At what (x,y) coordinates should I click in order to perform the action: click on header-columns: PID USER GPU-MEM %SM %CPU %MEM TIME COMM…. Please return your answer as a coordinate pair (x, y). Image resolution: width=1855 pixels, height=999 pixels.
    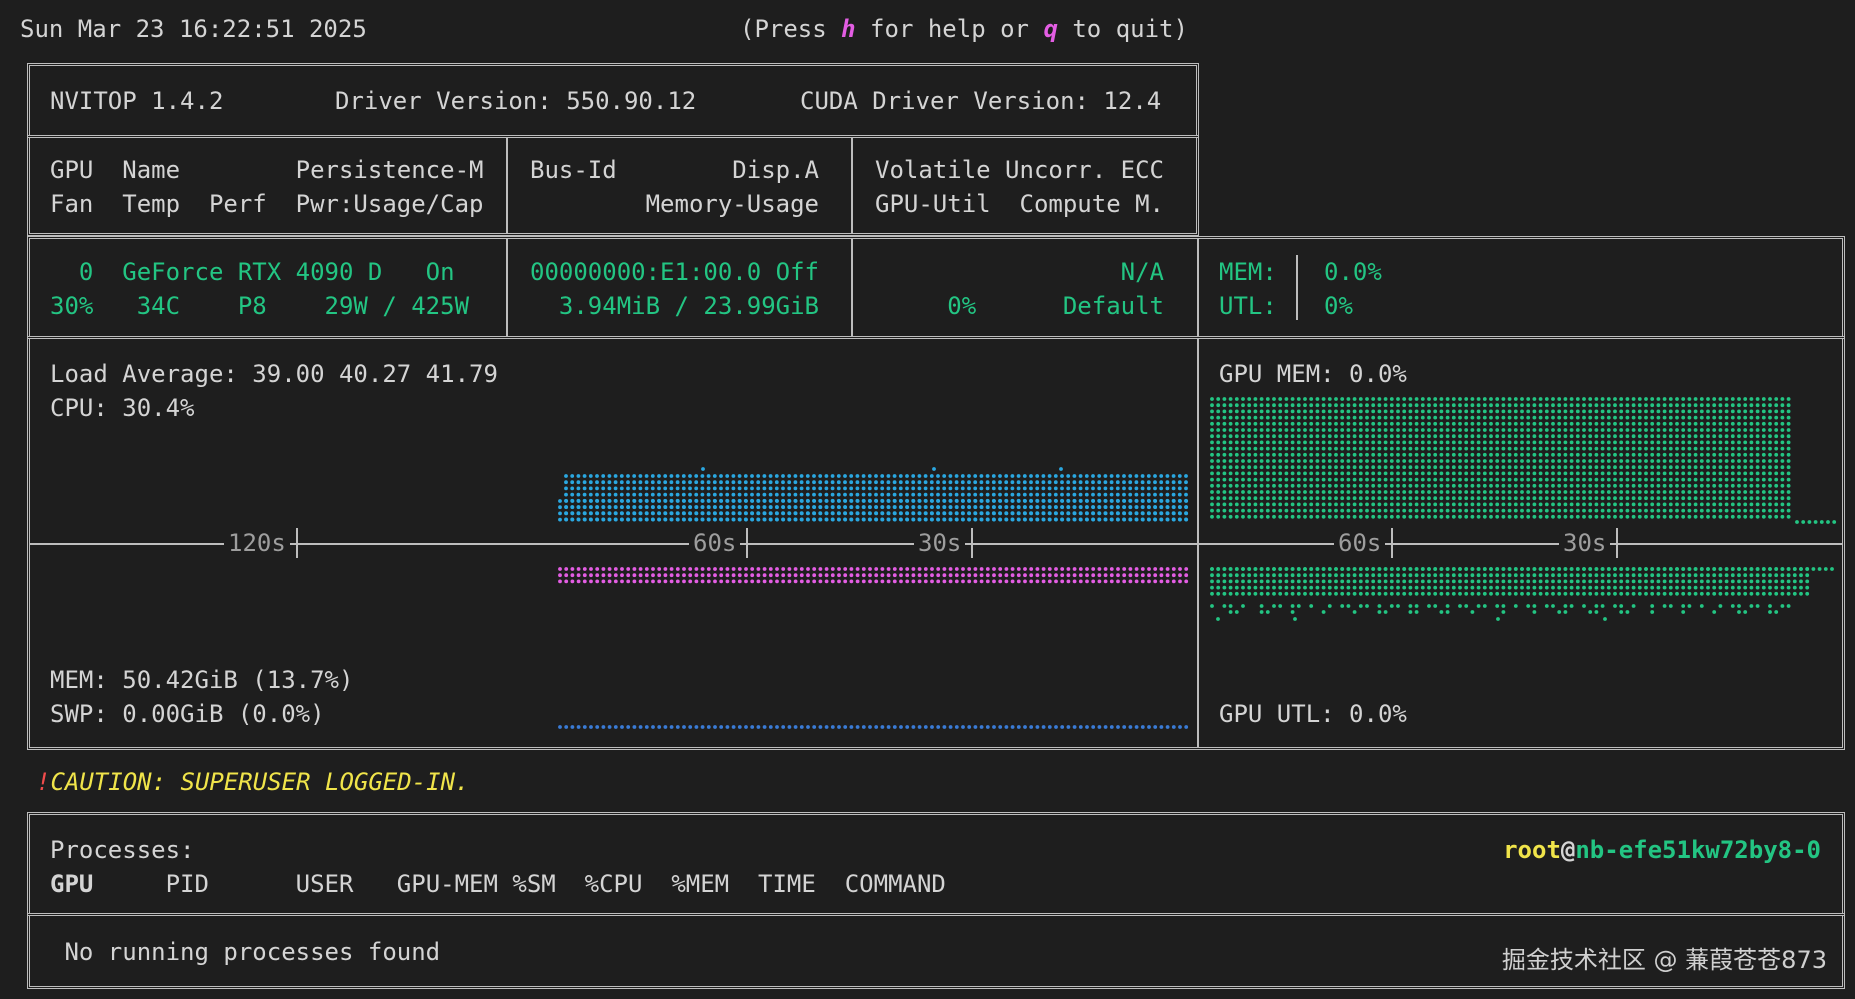
    Looking at the image, I should click on (519, 884).